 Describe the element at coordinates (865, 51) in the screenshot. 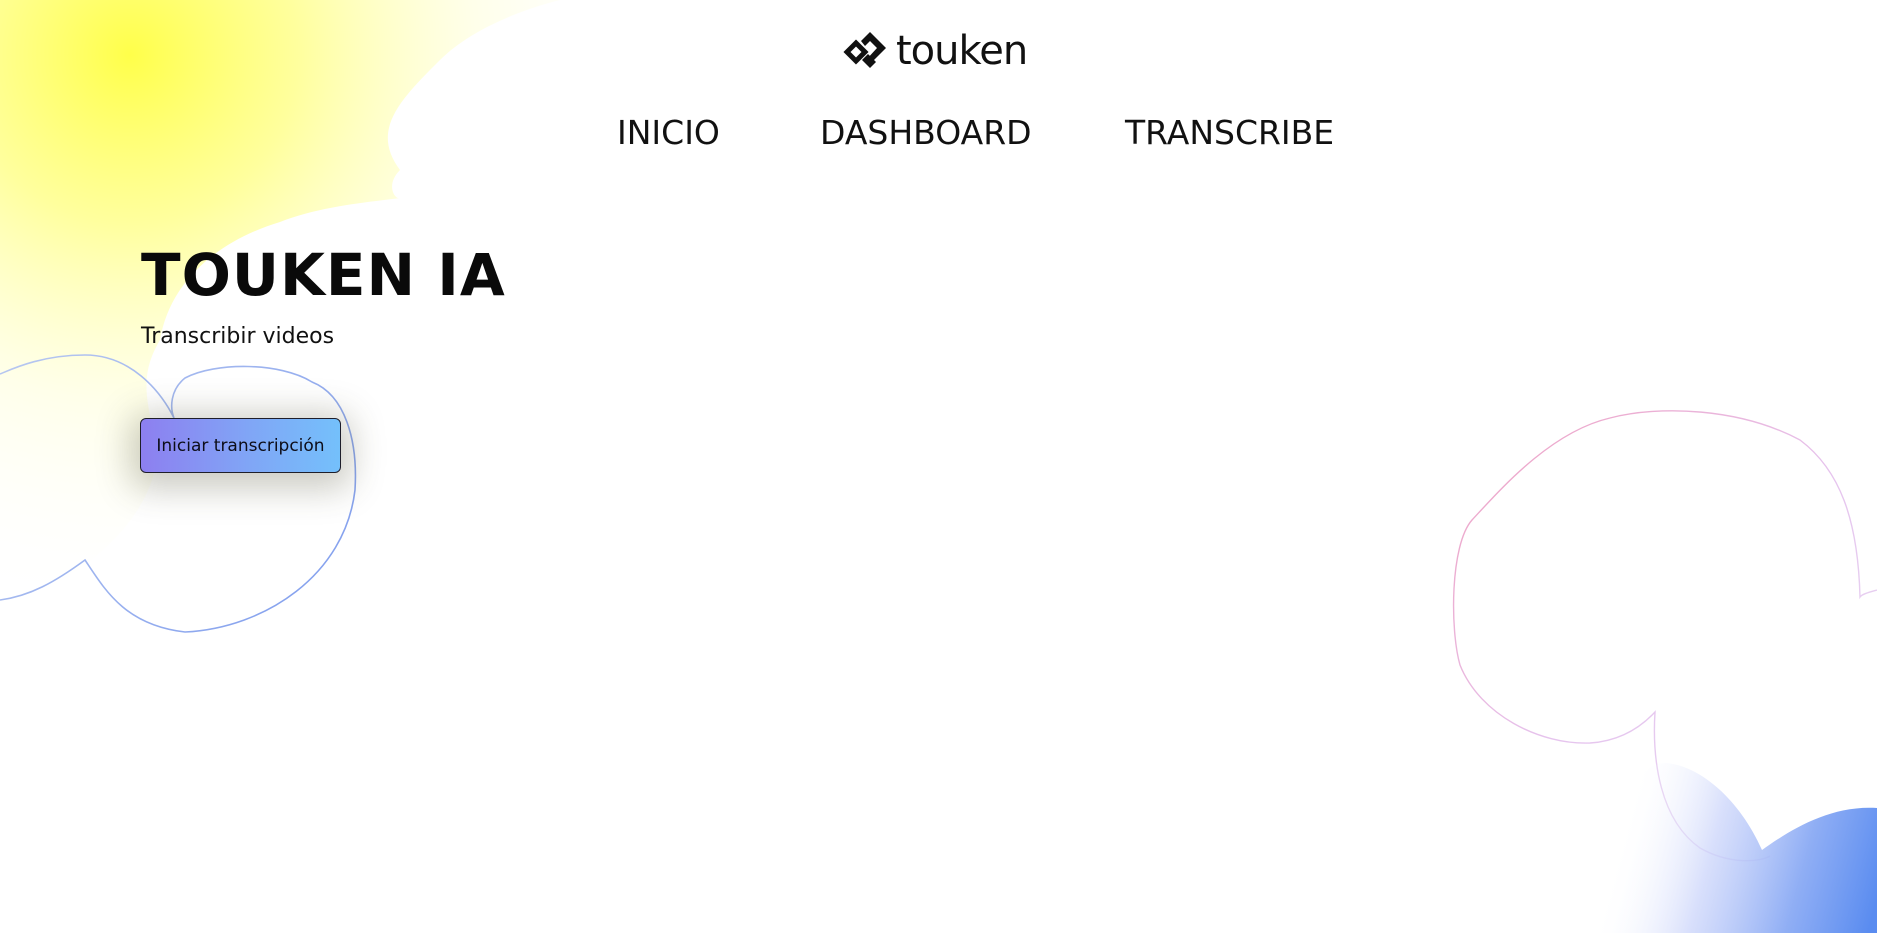

I see `touken-diamond-logo-icon` at that location.